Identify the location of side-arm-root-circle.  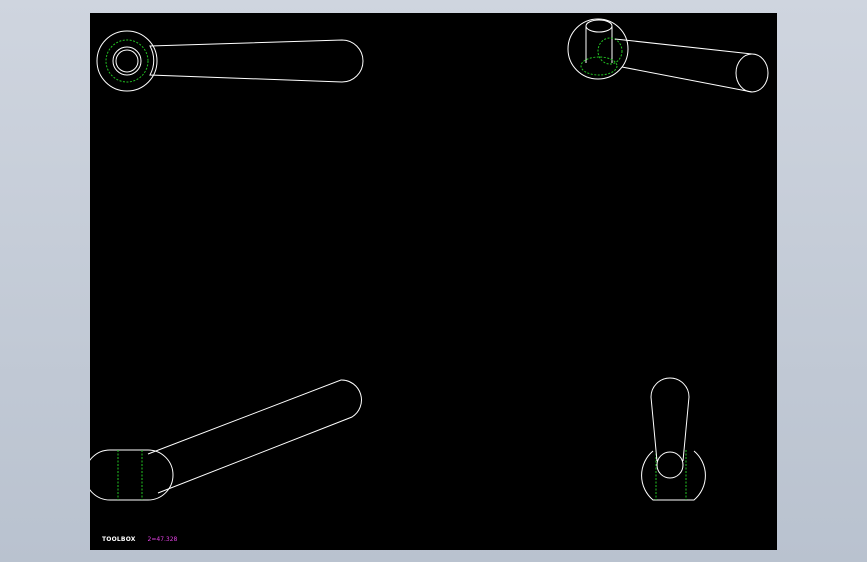
(670, 465).